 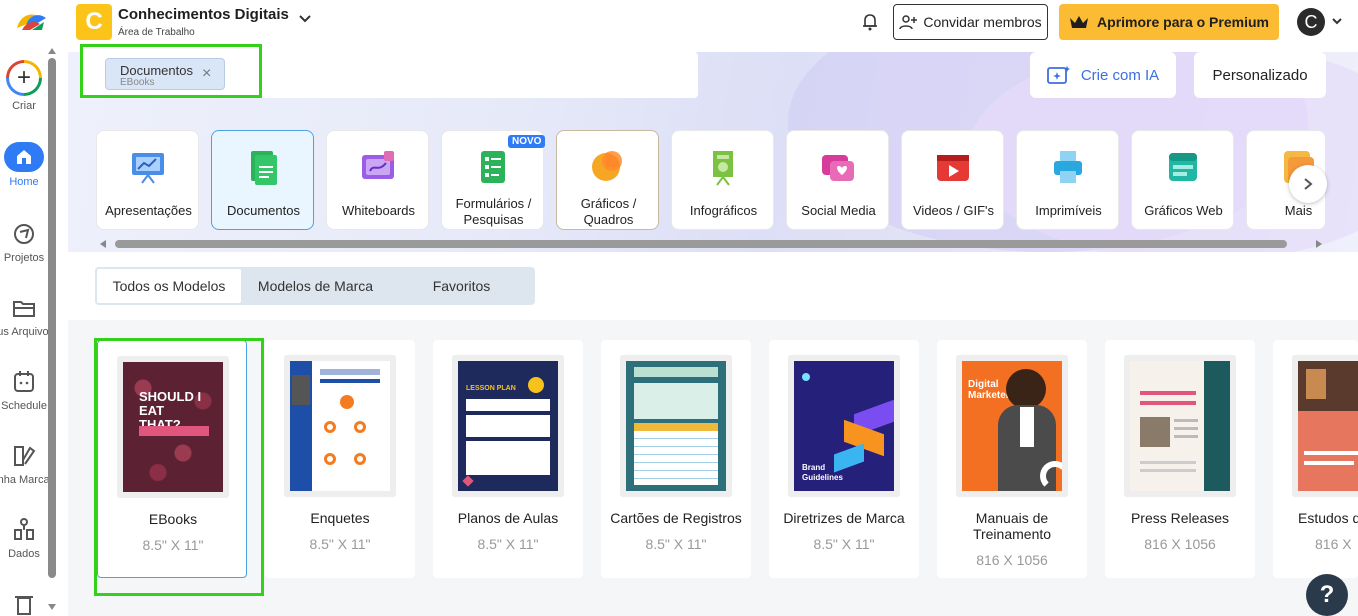 What do you see at coordinates (24, 309) in the screenshot?
I see `folder-icon` at bounding box center [24, 309].